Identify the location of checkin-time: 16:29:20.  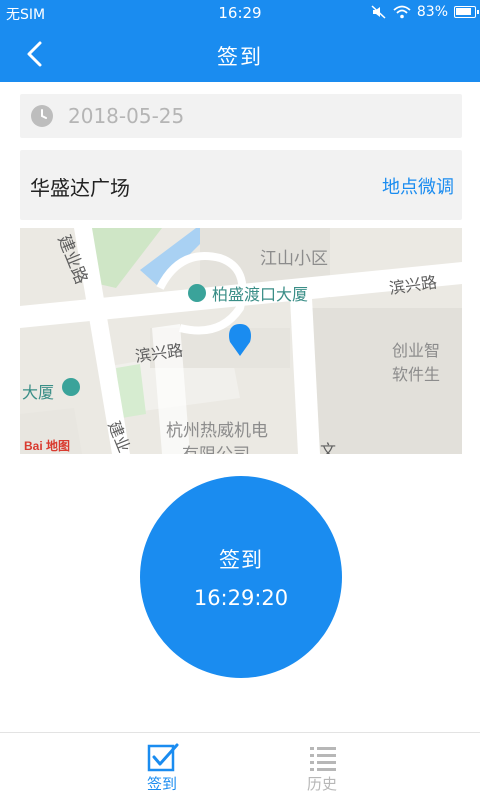
(241, 598).